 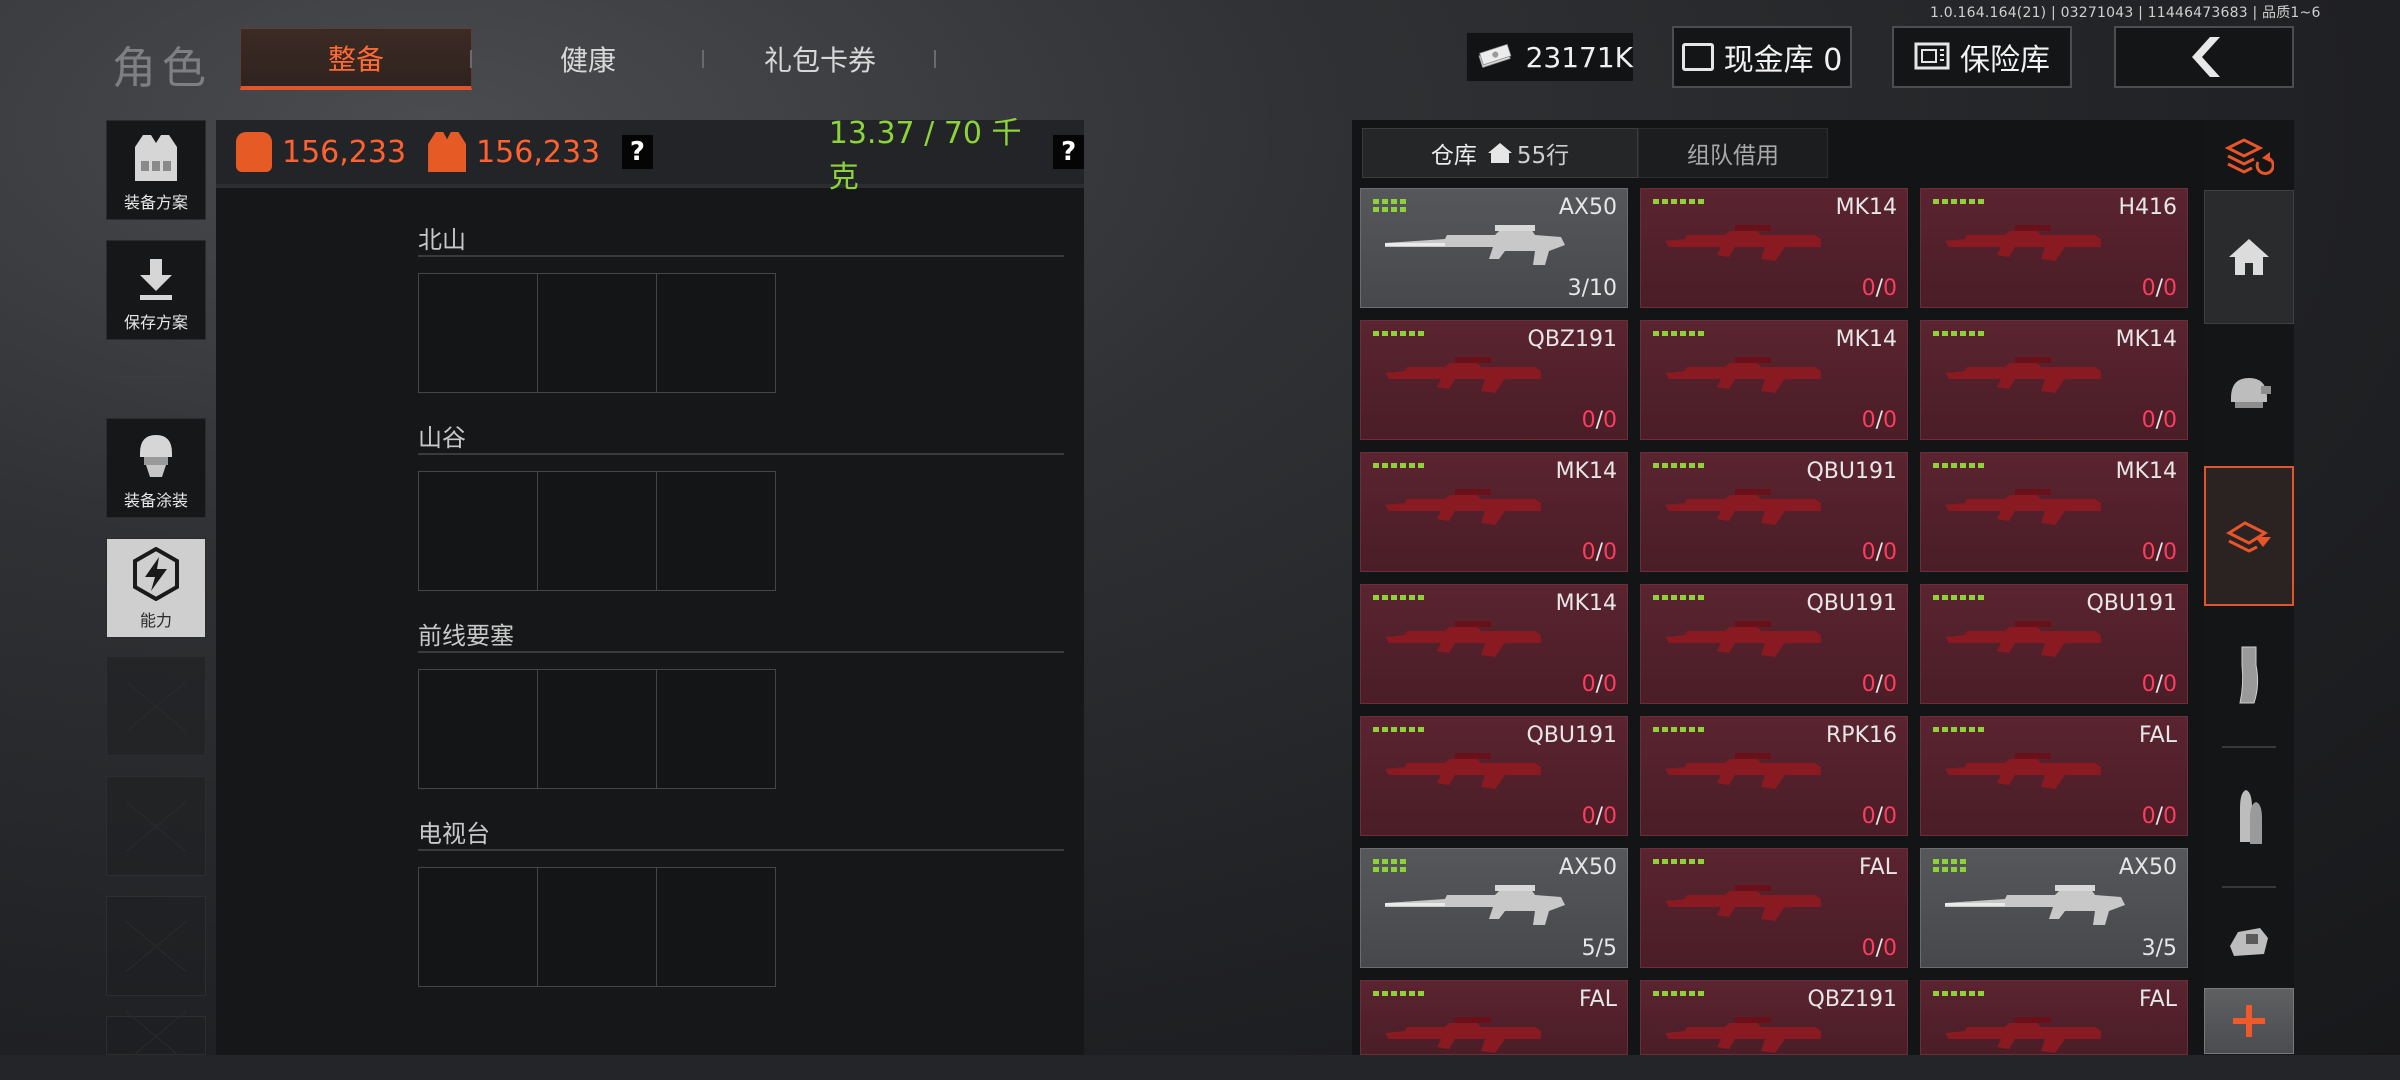 I want to click on sort-refresh-button, so click(x=2249, y=156).